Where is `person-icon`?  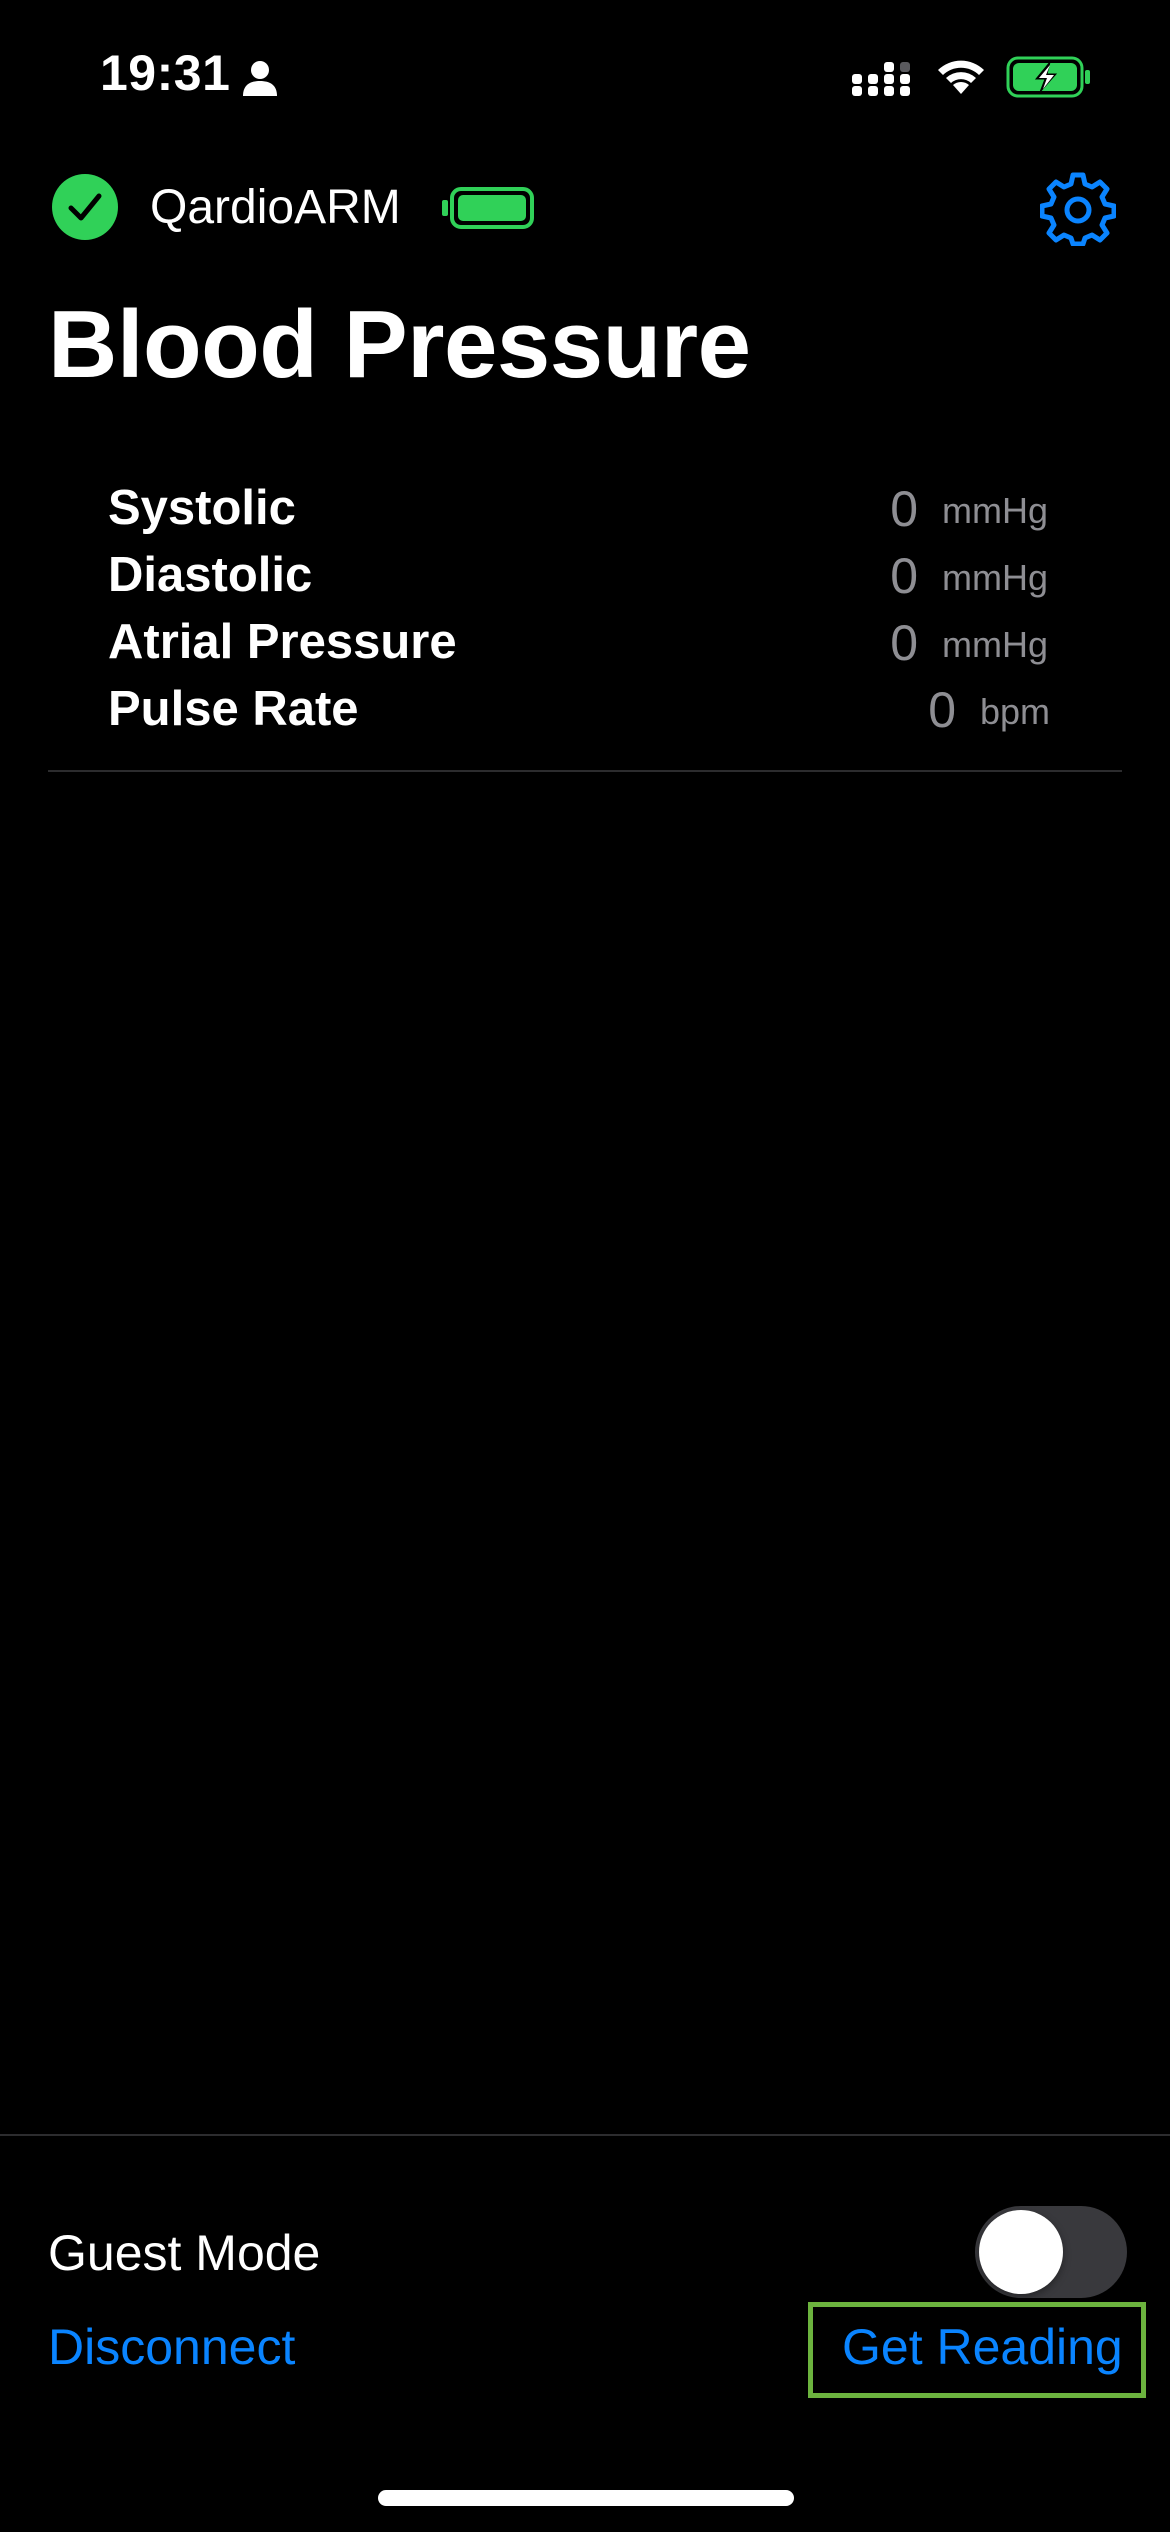
person-icon is located at coordinates (260, 78).